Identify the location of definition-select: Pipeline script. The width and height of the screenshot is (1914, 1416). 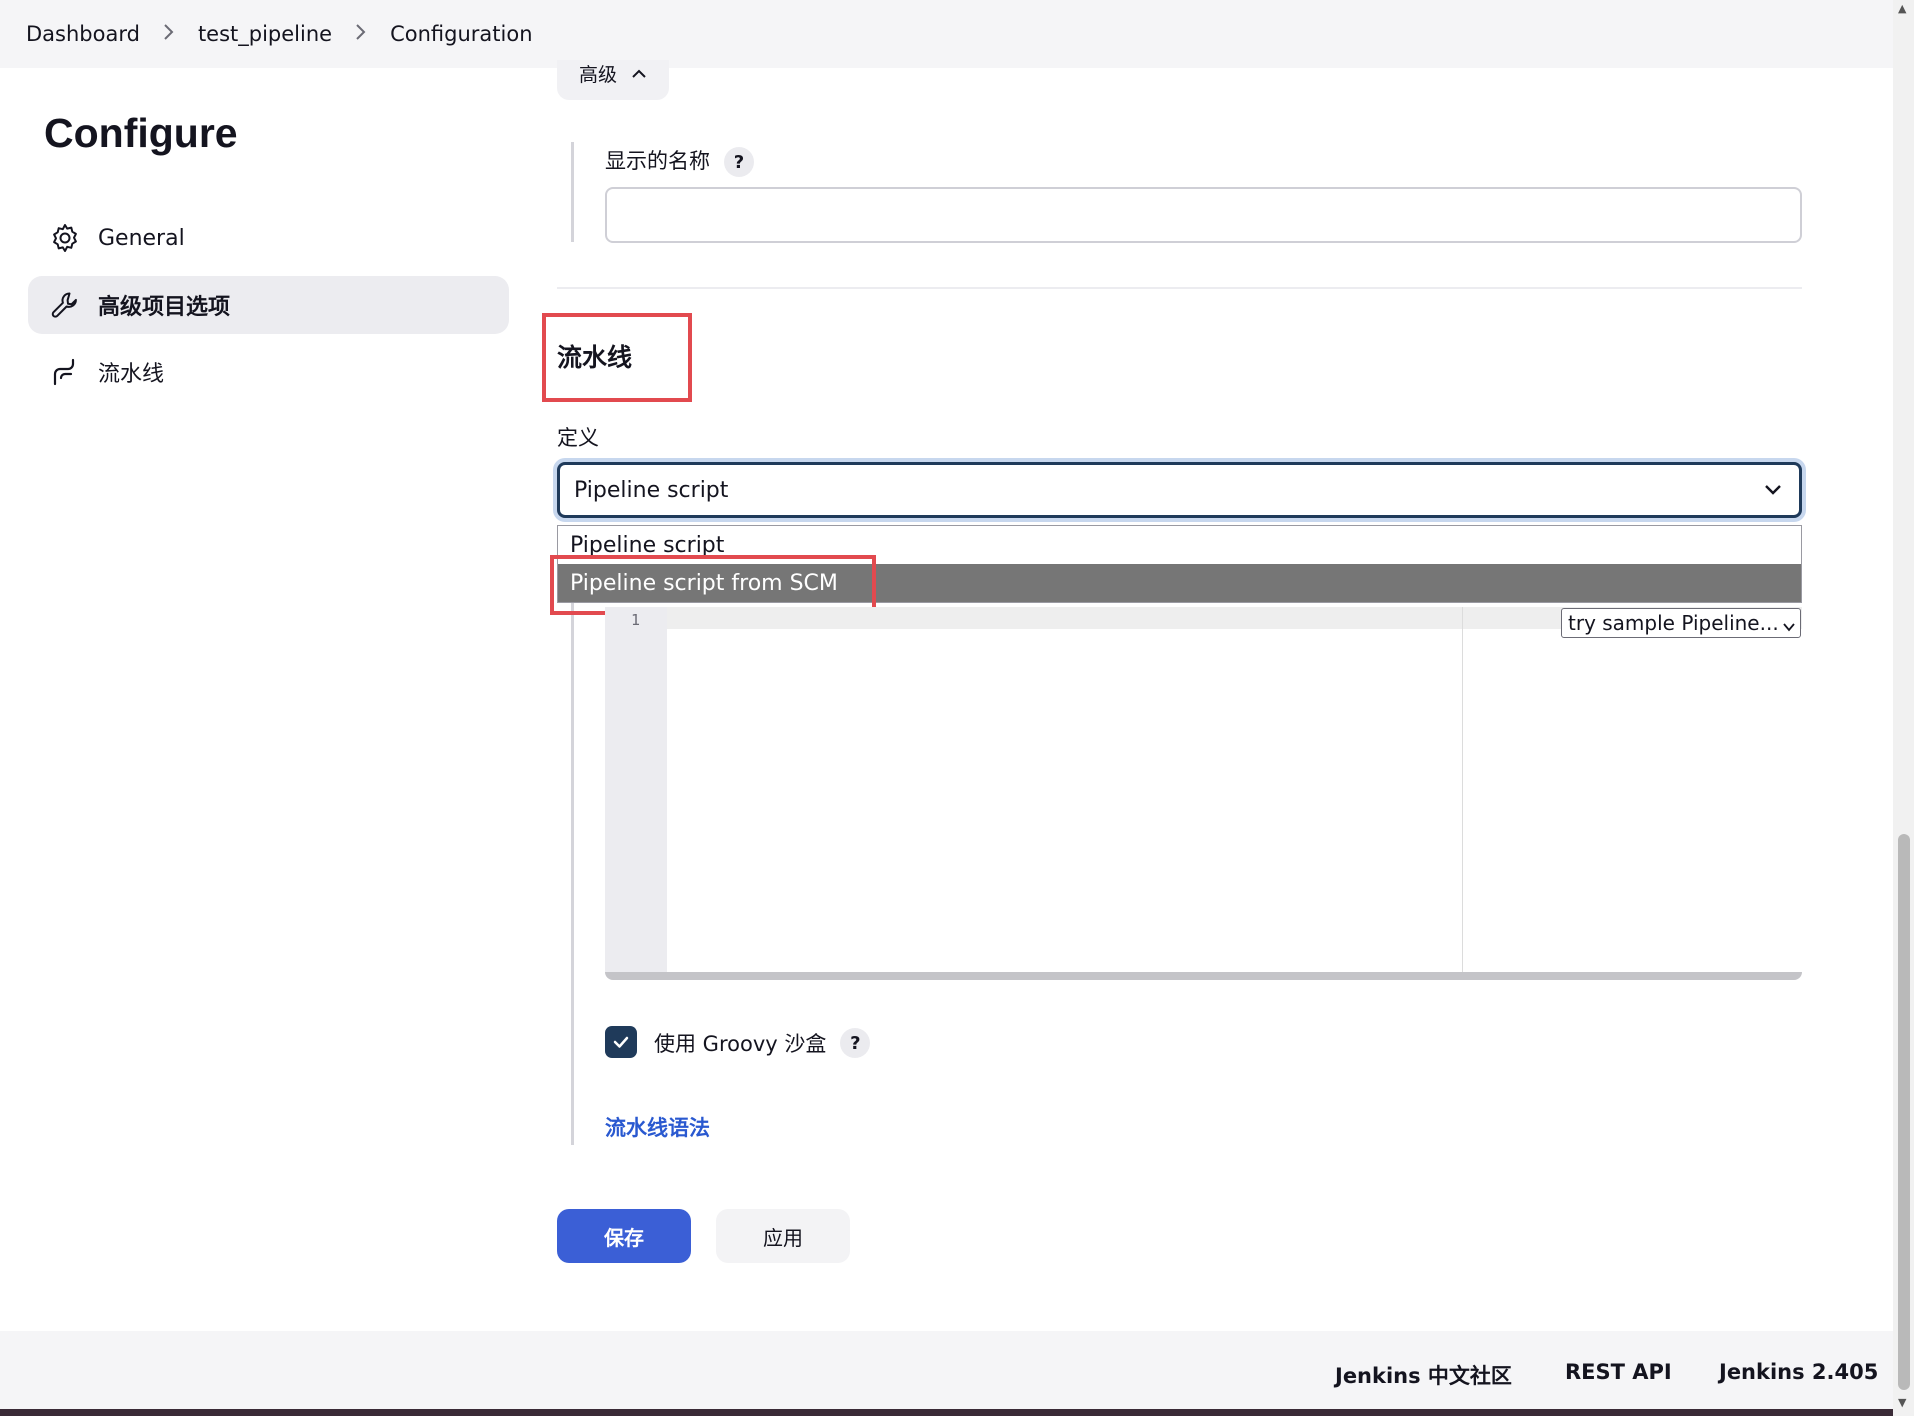
(1179, 490).